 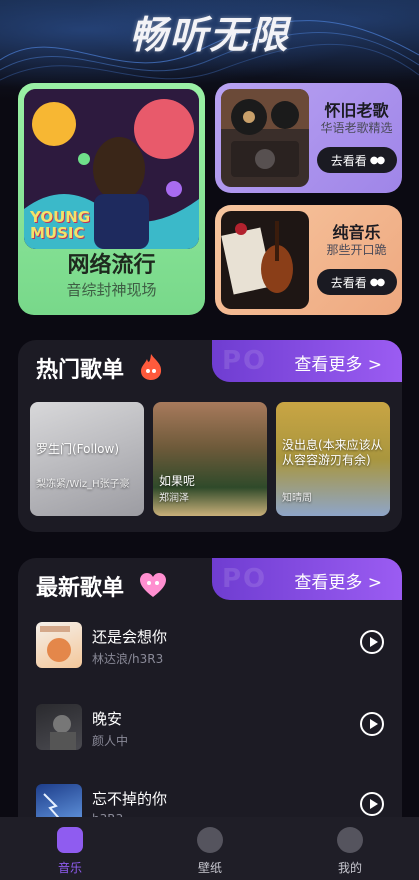 What do you see at coordinates (174, 498) in the screenshot?
I see `hot-item-artist: 郑润泽` at bounding box center [174, 498].